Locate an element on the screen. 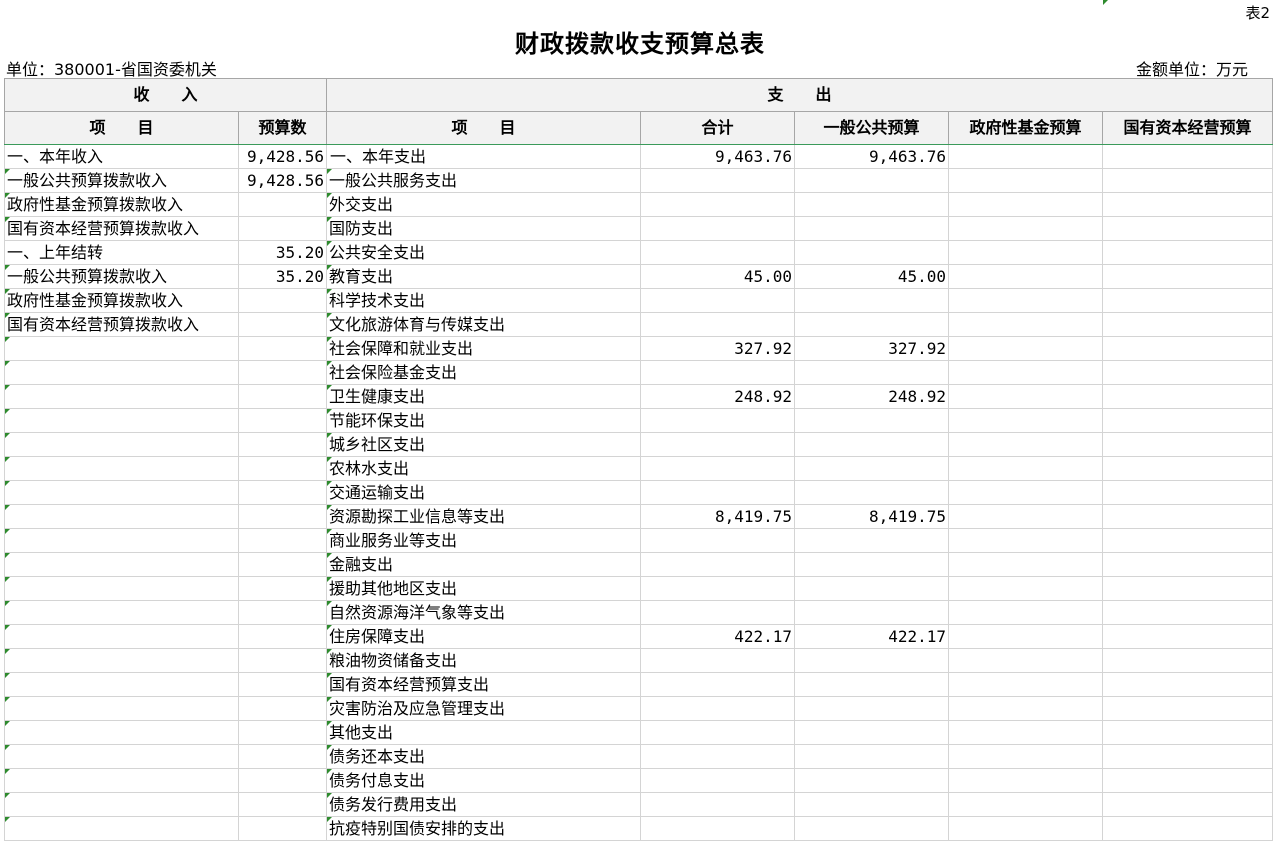 The width and height of the screenshot is (1280, 856). total-cell: 9,463.76 is located at coordinates (718, 156).